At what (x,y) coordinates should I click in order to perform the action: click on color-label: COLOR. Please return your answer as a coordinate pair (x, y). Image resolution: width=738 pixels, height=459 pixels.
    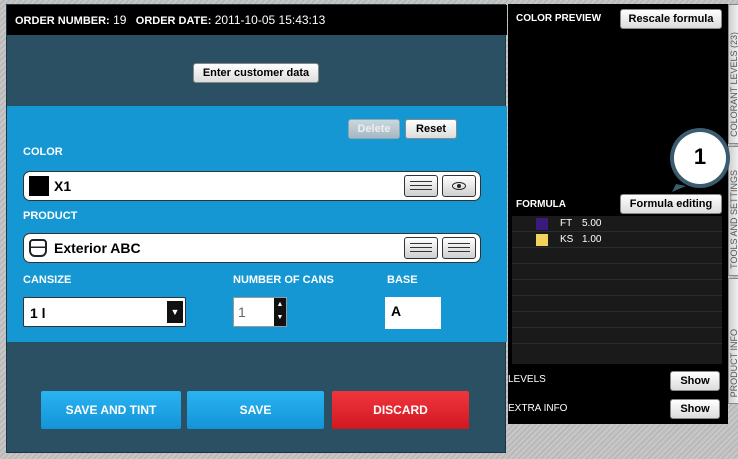
    Looking at the image, I should click on (43, 152).